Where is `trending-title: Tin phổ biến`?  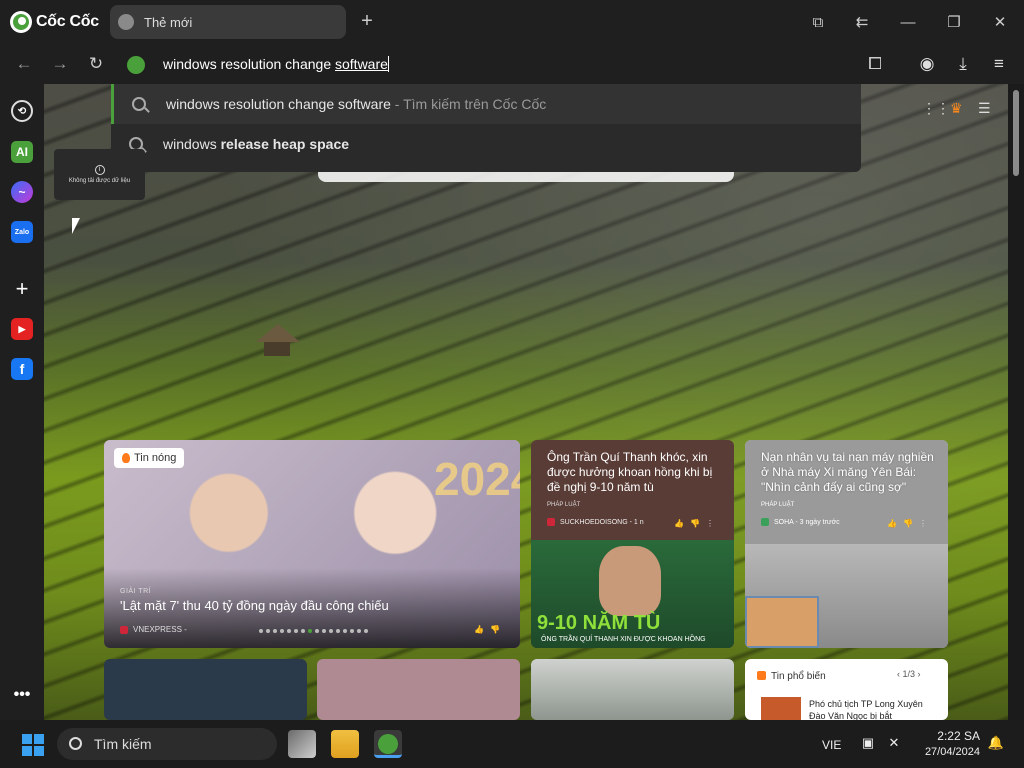
trending-title: Tin phổ biến is located at coordinates (798, 676).